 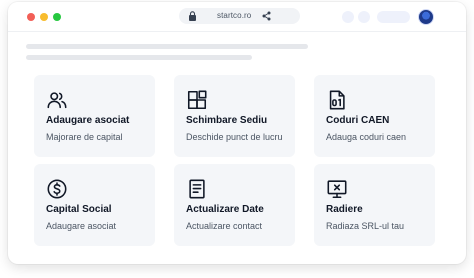 What do you see at coordinates (344, 209) in the screenshot?
I see `card-title: Radiere` at bounding box center [344, 209].